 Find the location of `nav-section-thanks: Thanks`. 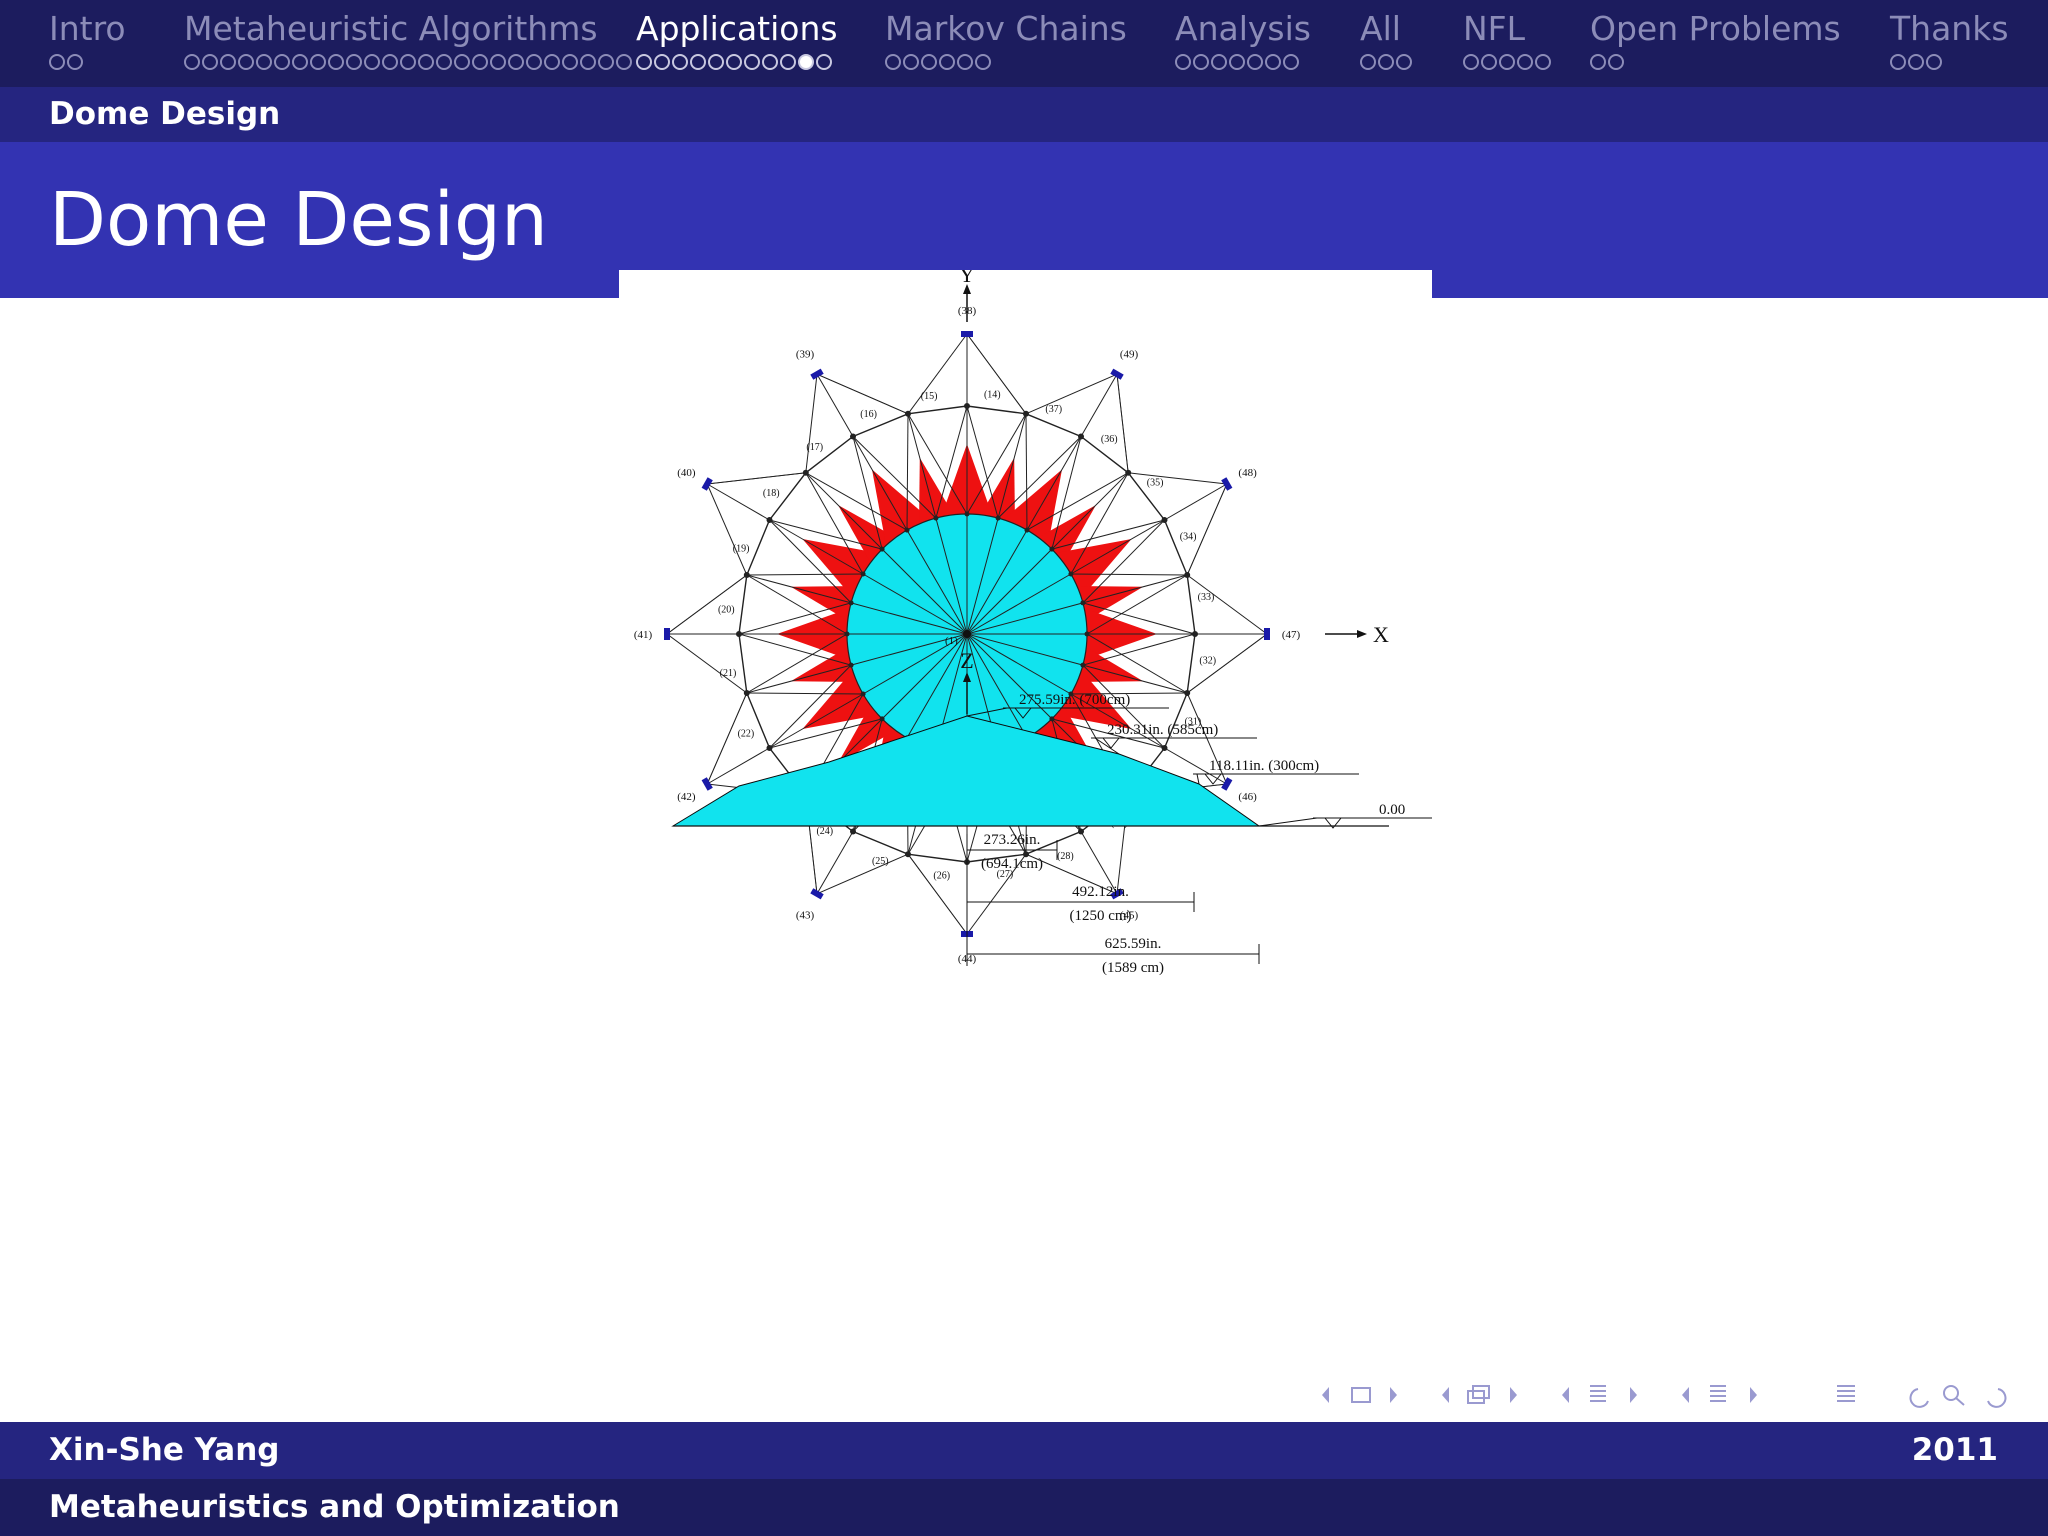

nav-section-thanks: Thanks is located at coordinates (1949, 40).